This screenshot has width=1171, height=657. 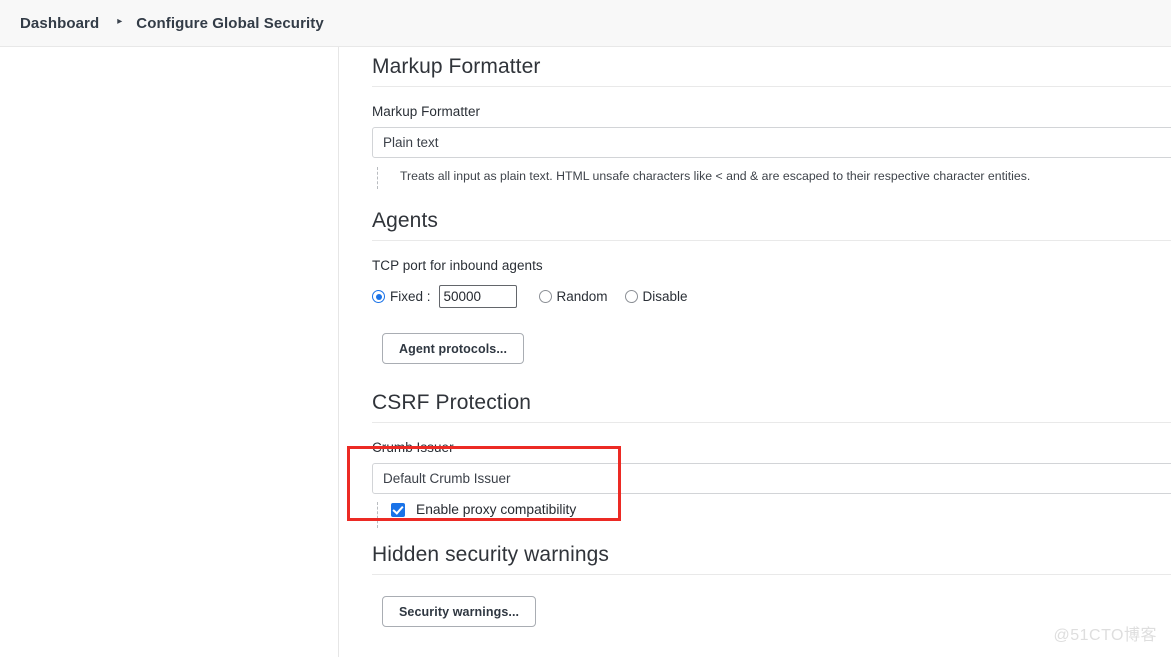 What do you see at coordinates (447, 478) in the screenshot?
I see `crumb-issuer-selected-value: Default Crumb Issuer` at bounding box center [447, 478].